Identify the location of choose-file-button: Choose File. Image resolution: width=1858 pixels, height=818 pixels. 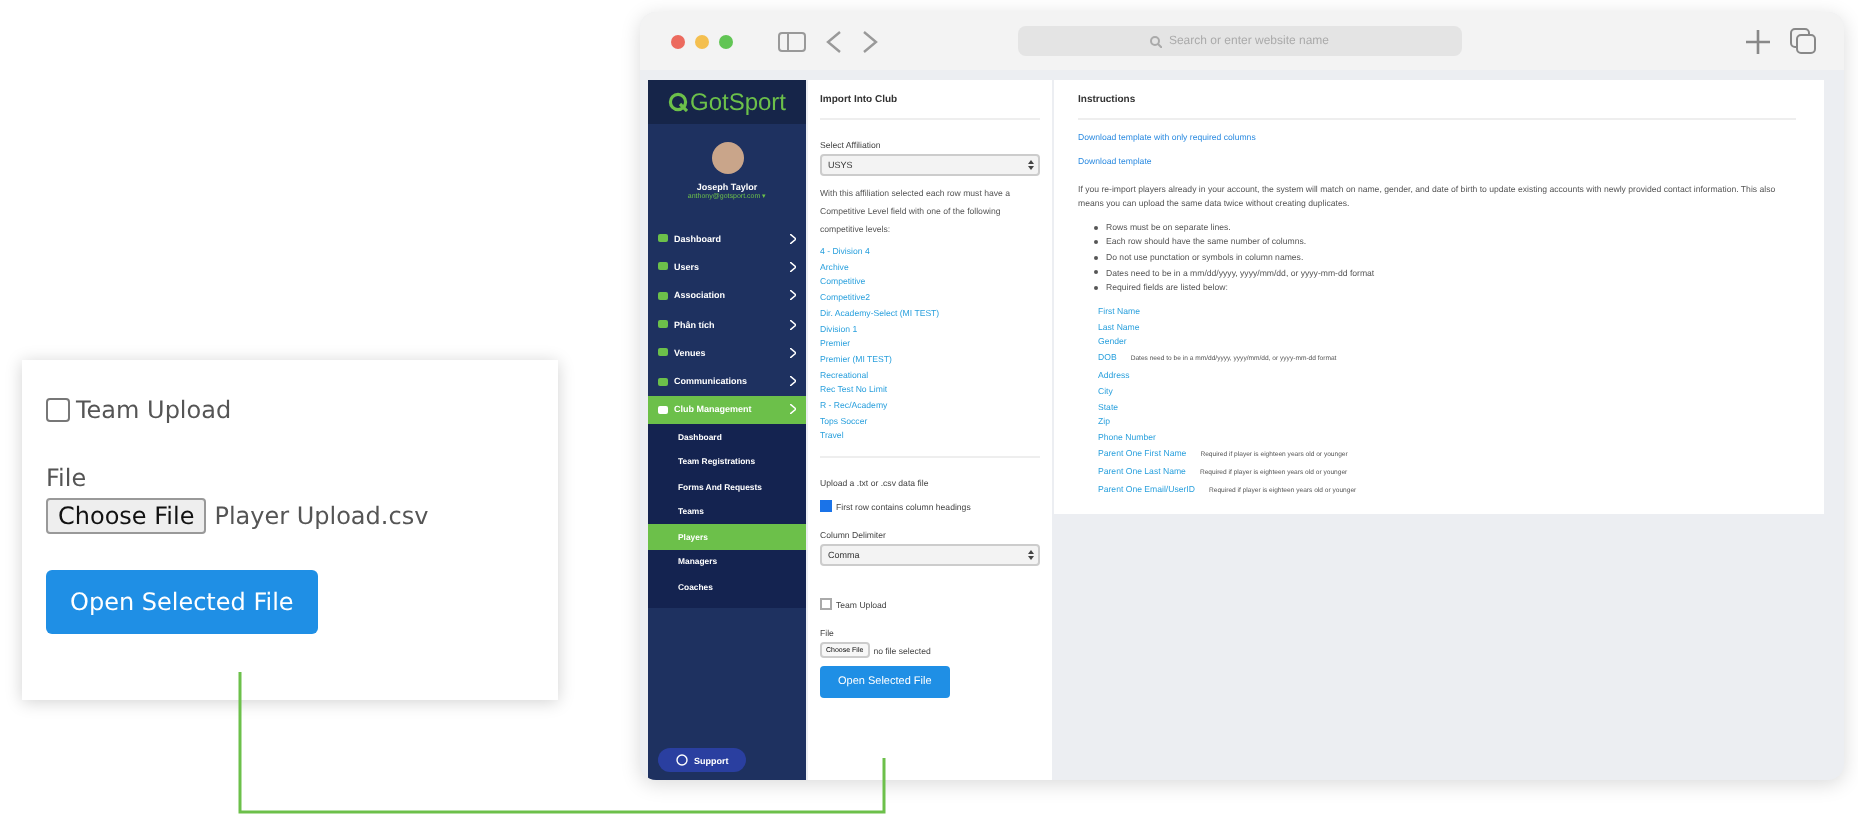
(126, 516).